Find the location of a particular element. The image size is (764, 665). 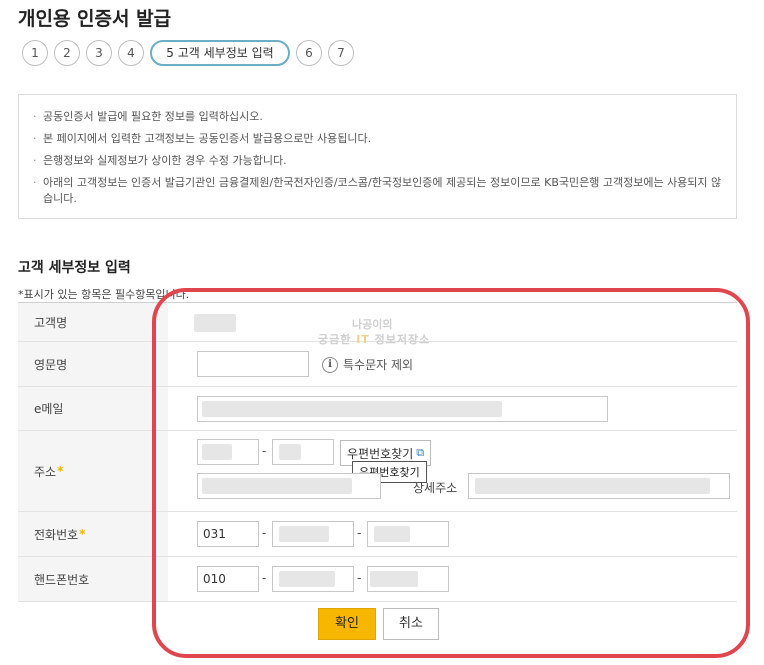

phone-middle-input is located at coordinates (313, 534).